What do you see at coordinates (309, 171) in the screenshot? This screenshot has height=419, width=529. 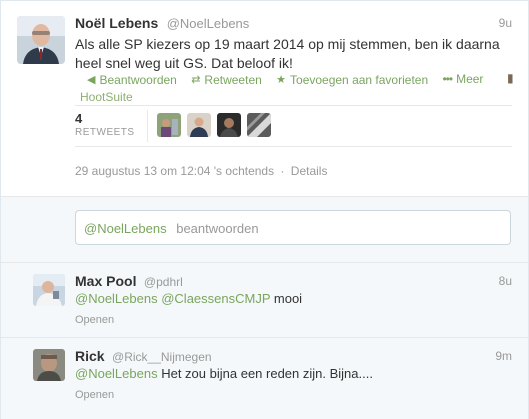 I see `details-link: Details` at bounding box center [309, 171].